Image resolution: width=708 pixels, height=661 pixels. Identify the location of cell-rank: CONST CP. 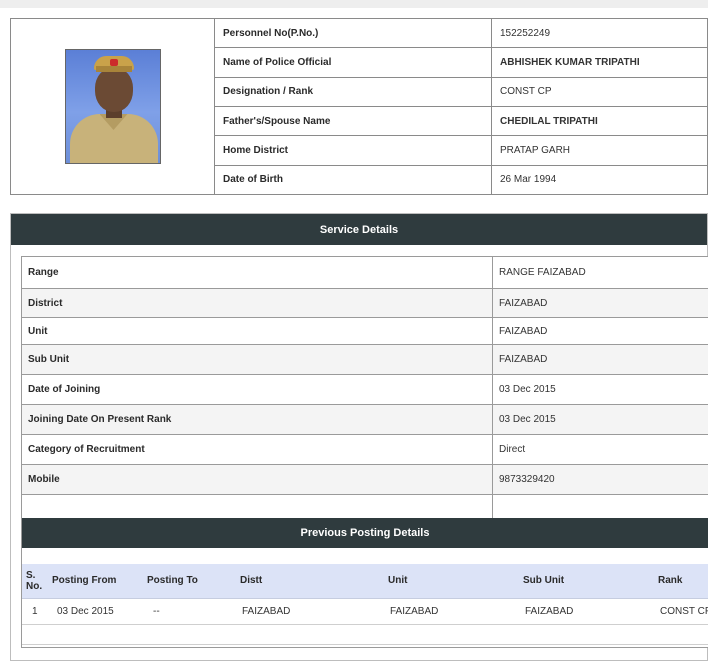
(681, 611).